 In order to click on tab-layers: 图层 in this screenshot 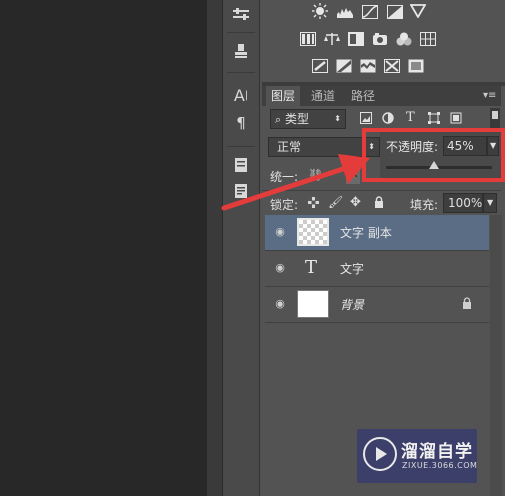, I will do `click(283, 96)`.